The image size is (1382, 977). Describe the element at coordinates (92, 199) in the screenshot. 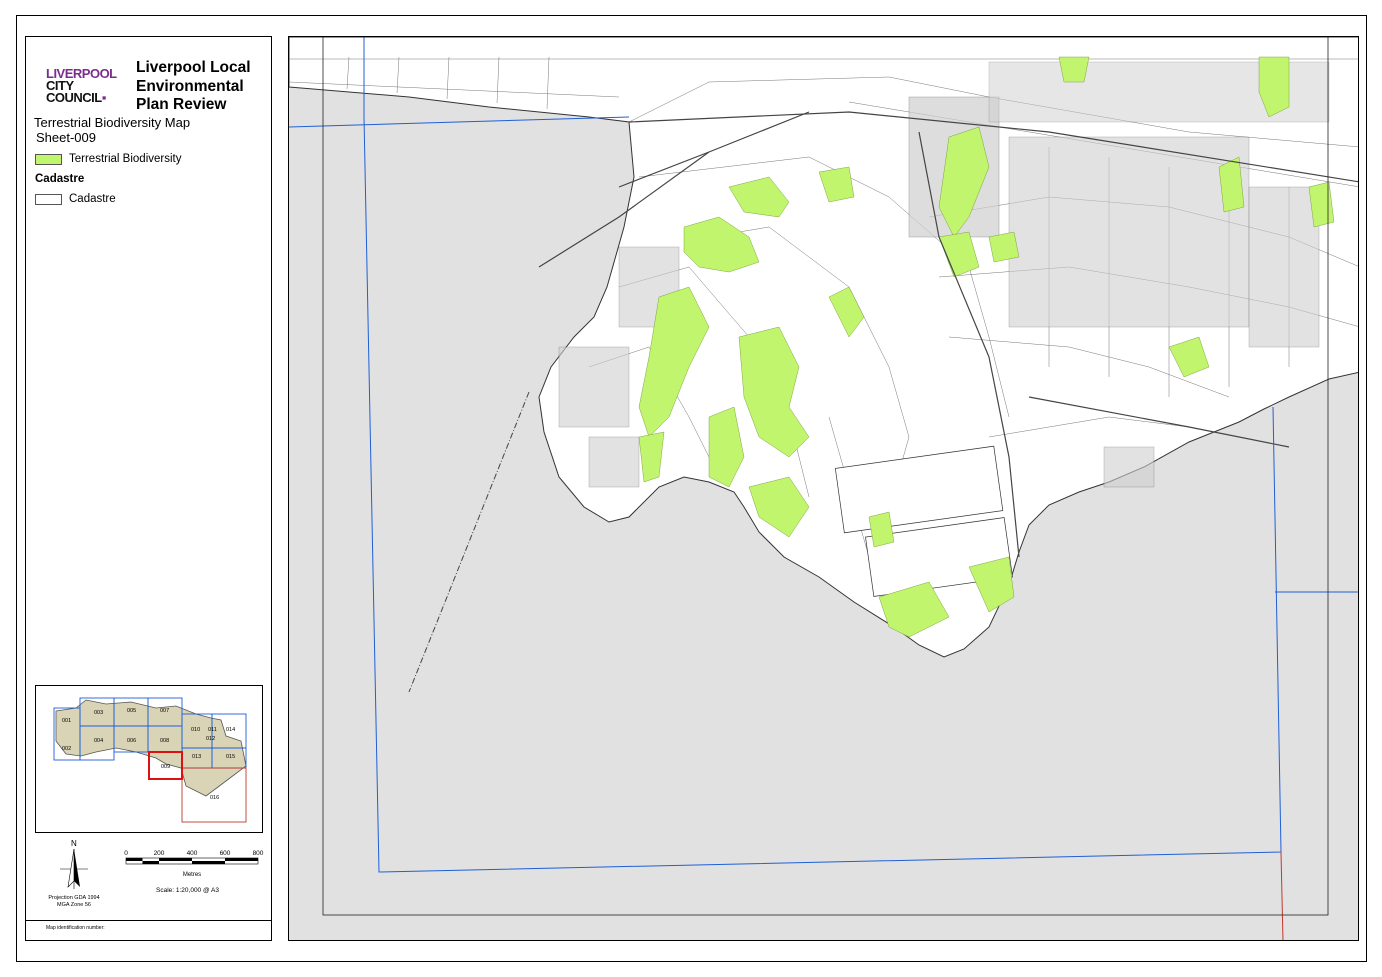

I see `legend-label: Cadastre` at that location.